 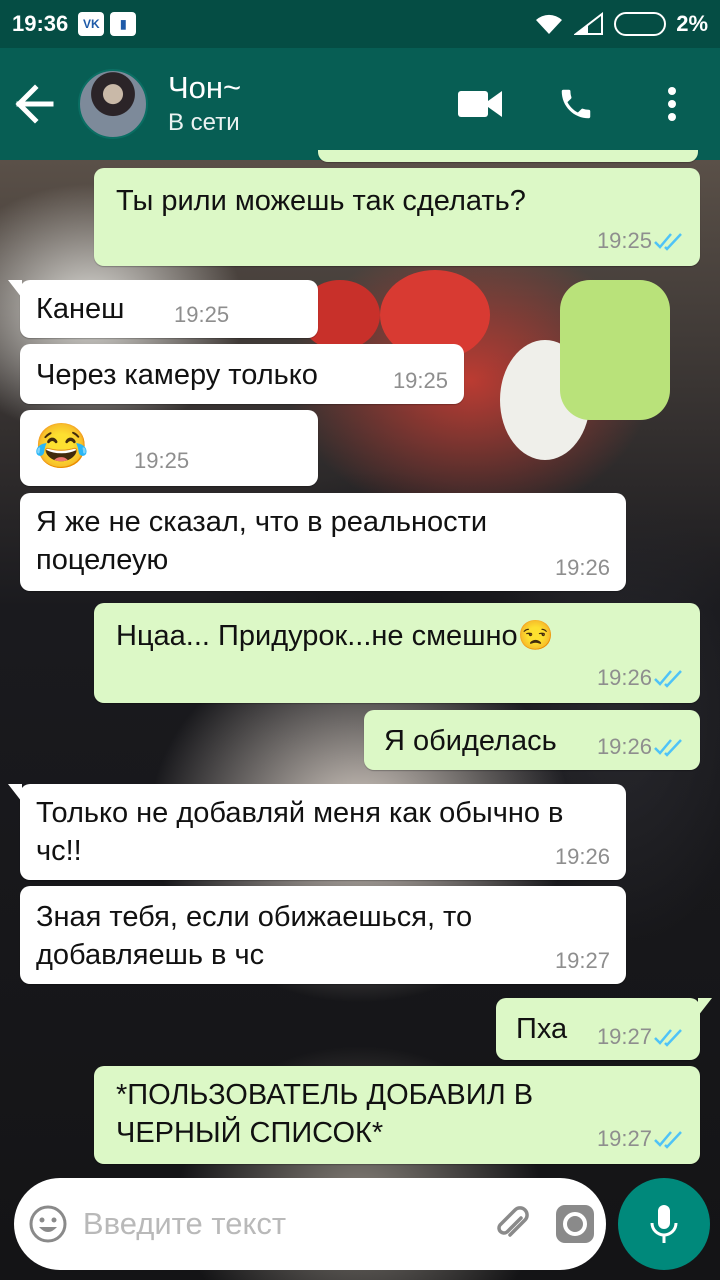 What do you see at coordinates (113, 104) in the screenshot?
I see `contact-avatar` at bounding box center [113, 104].